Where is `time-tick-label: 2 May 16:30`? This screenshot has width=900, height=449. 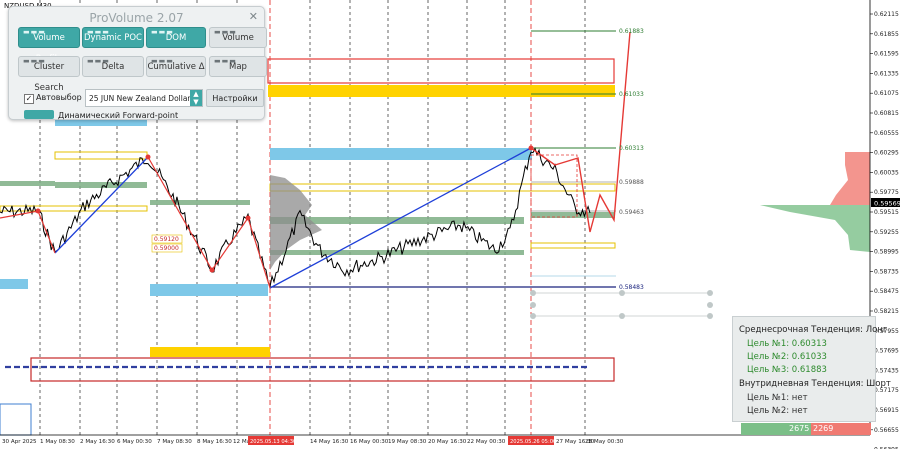 time-tick-label: 2 May 16:30 is located at coordinates (97, 442).